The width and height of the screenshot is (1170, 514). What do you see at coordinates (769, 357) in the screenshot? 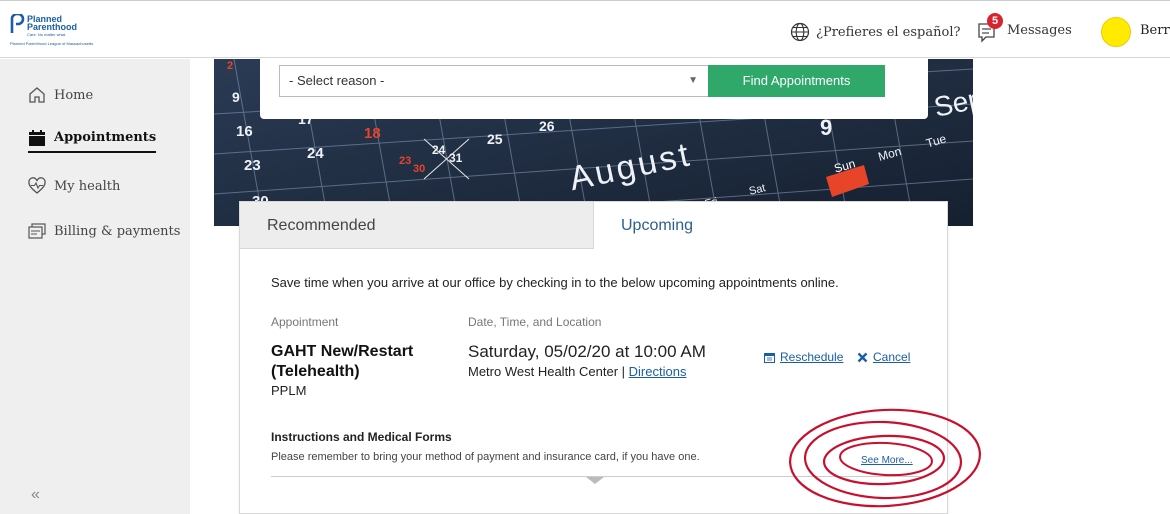
I see `calendar-small-icon` at bounding box center [769, 357].